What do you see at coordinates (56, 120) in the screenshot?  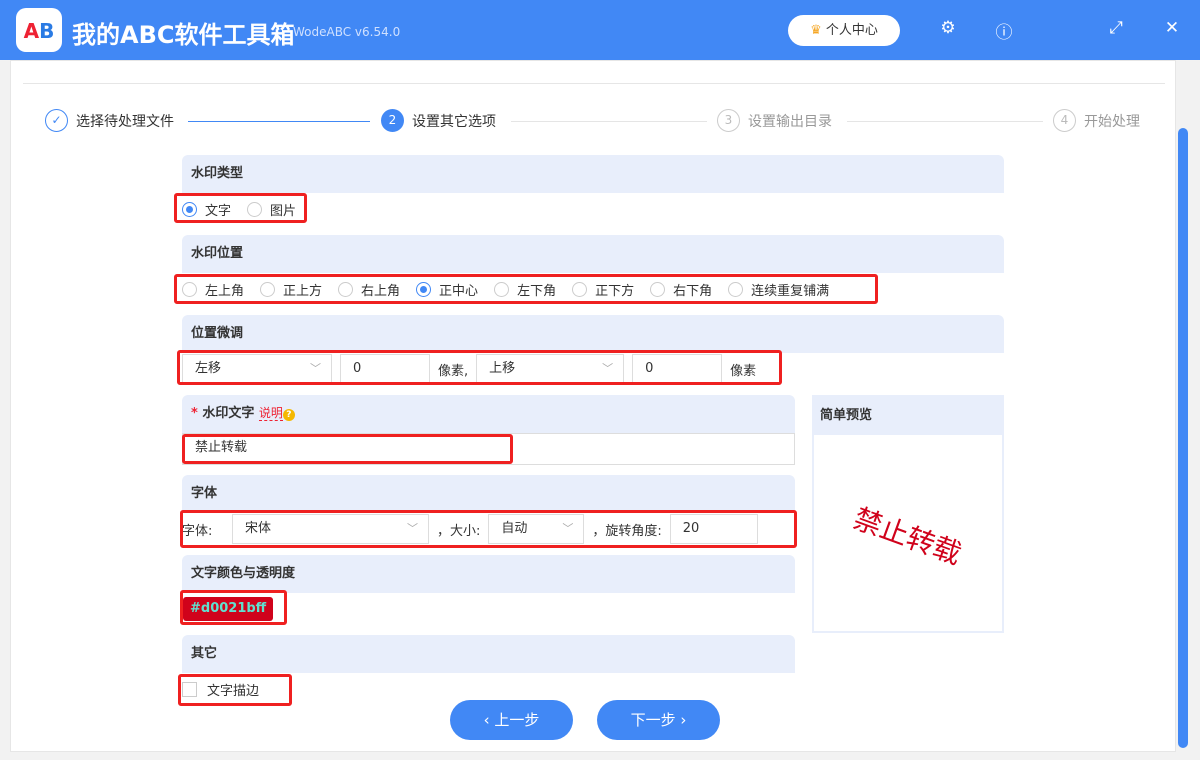 I see `step-check-icon: ✓` at bounding box center [56, 120].